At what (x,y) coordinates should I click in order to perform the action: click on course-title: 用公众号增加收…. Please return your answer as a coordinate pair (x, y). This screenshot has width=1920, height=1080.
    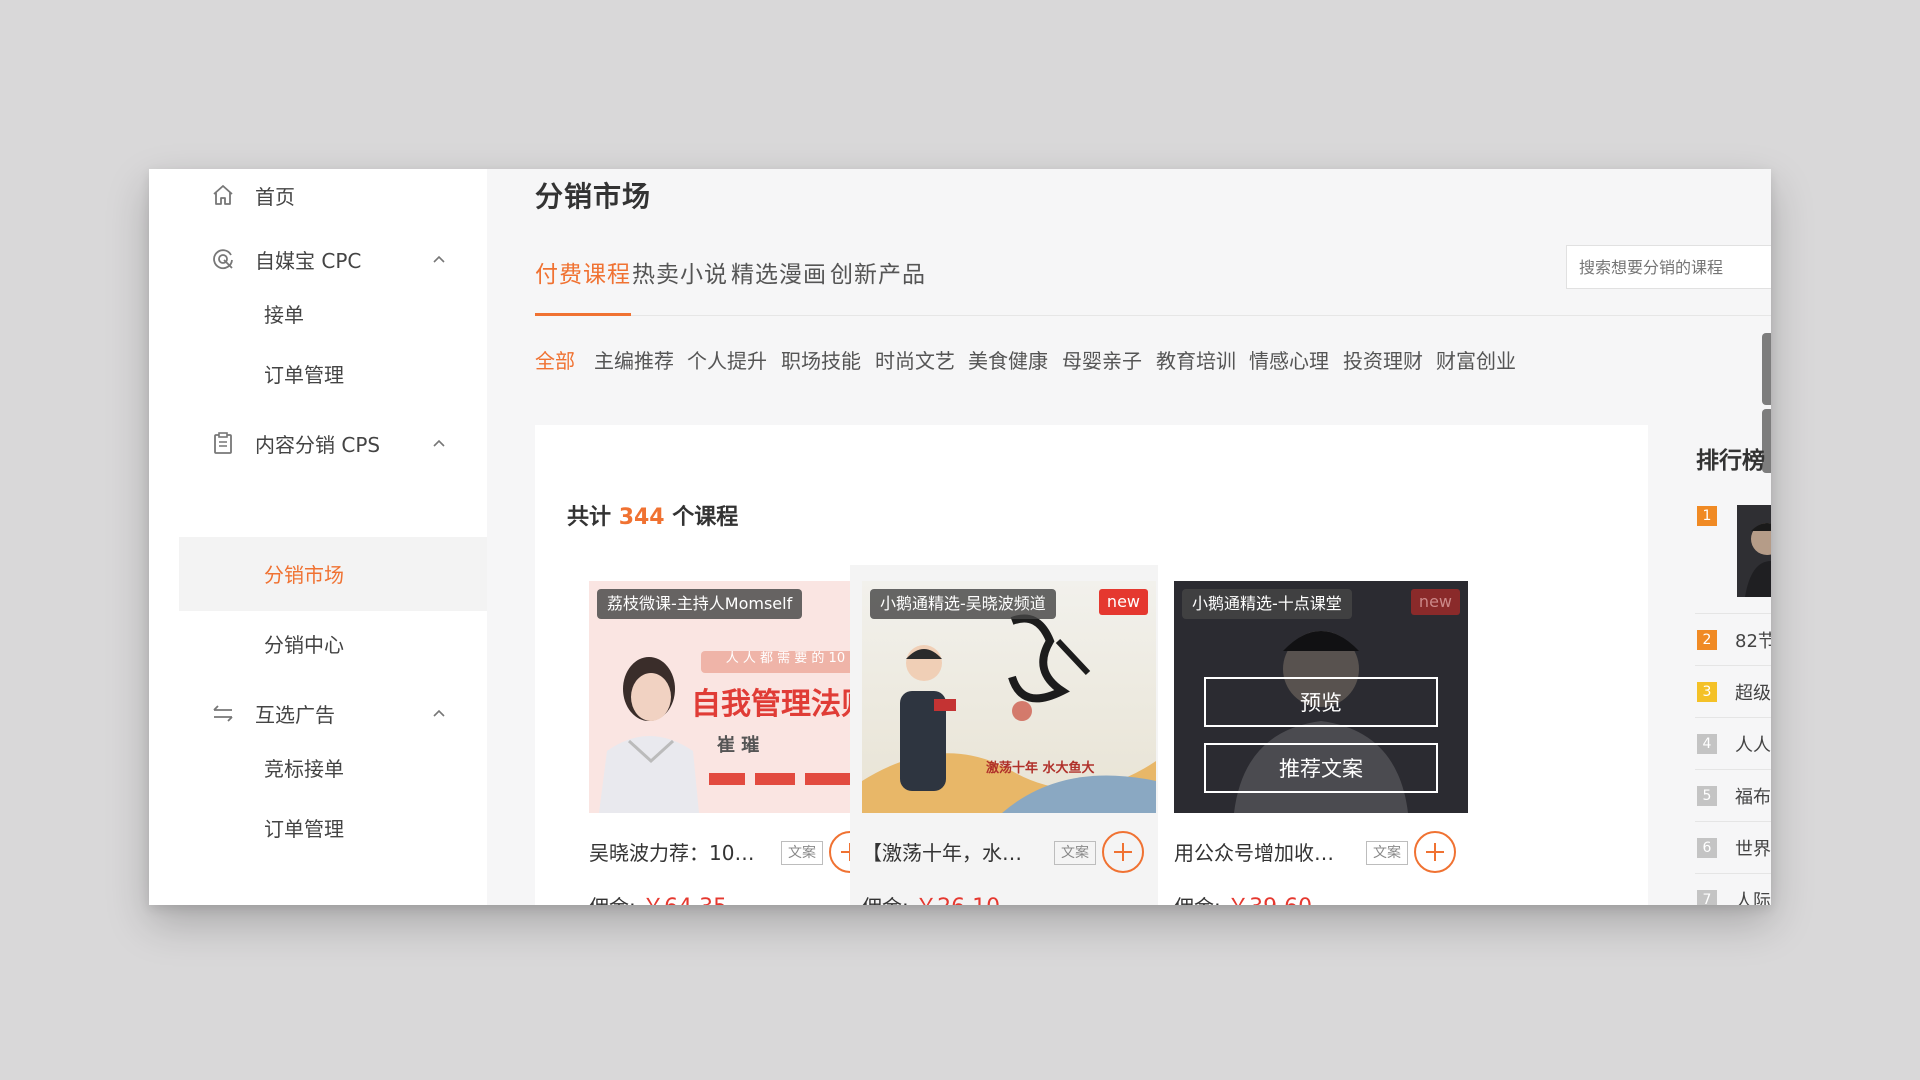
    Looking at the image, I should click on (1264, 851).